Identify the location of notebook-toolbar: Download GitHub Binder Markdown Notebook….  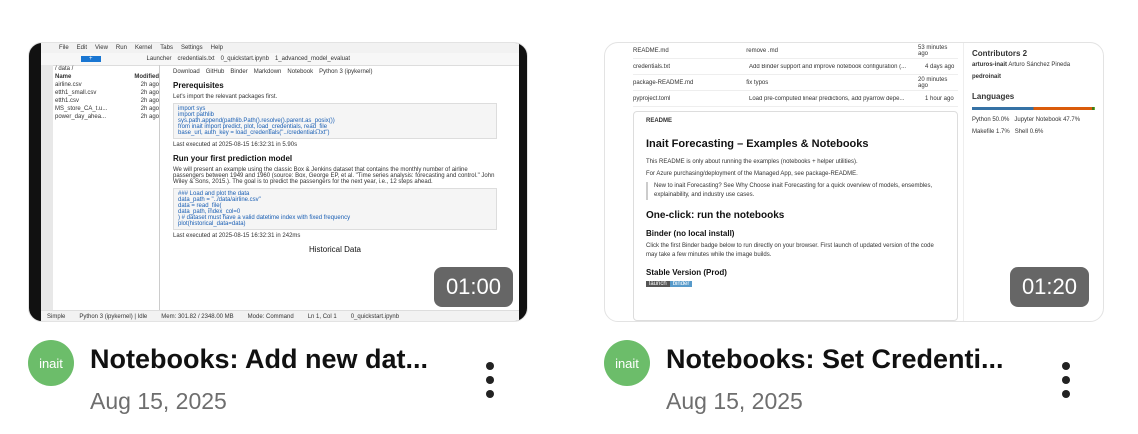
(335, 72).